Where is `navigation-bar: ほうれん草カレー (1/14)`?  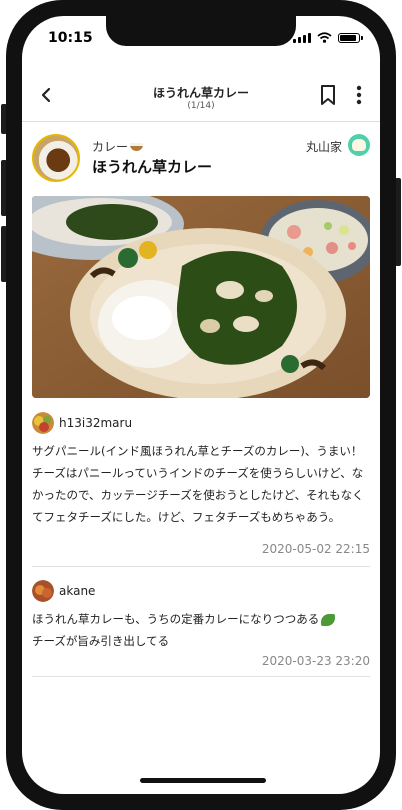 navigation-bar: ほうれん草カレー (1/14) is located at coordinates (201, 94).